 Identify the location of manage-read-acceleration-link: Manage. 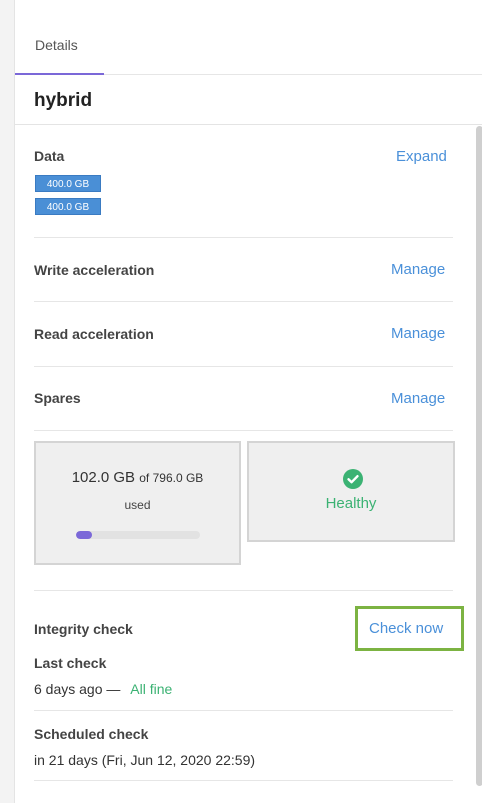
(418, 333).